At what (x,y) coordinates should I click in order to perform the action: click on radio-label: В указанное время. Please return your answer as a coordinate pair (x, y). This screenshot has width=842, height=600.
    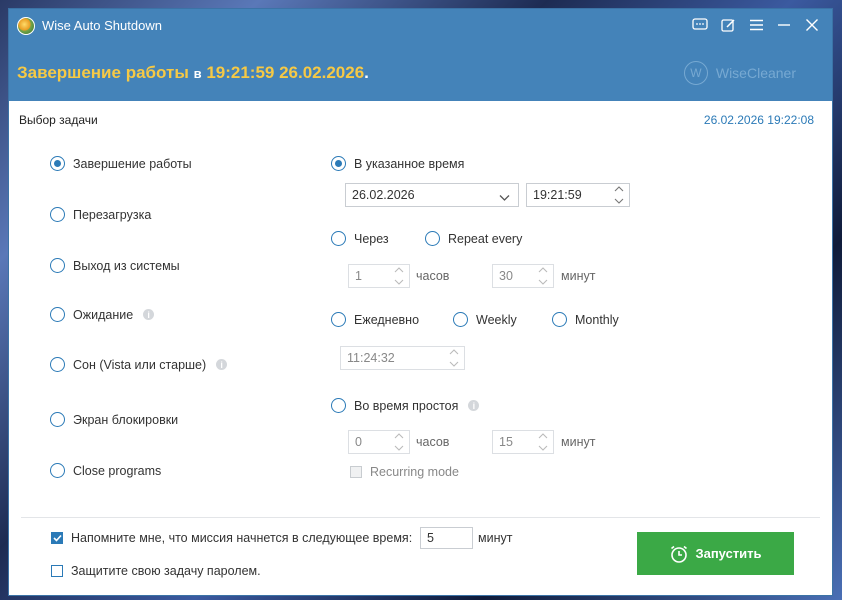
    Looking at the image, I should click on (409, 163).